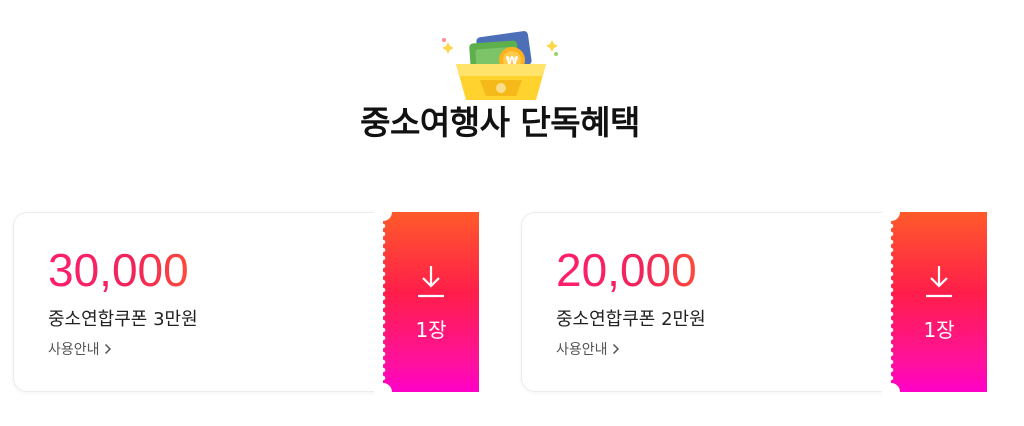 The image size is (1024, 426). Describe the element at coordinates (500, 122) in the screenshot. I see `page-title: 중소여행사 단독혜택` at that location.